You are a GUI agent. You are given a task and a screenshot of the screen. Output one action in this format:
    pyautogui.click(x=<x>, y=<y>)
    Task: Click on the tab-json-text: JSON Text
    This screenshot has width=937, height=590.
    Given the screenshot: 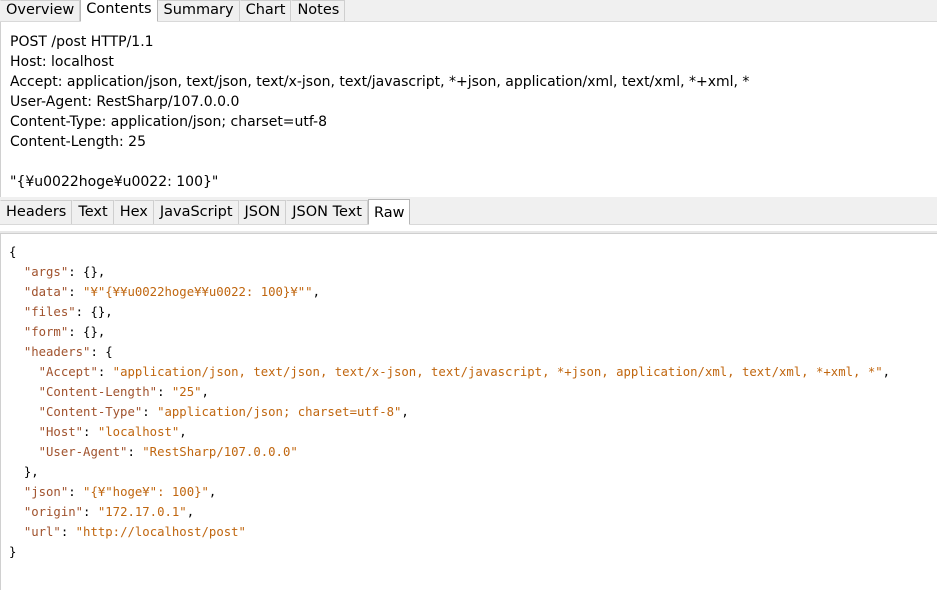 What is the action you would take?
    pyautogui.click(x=327, y=212)
    